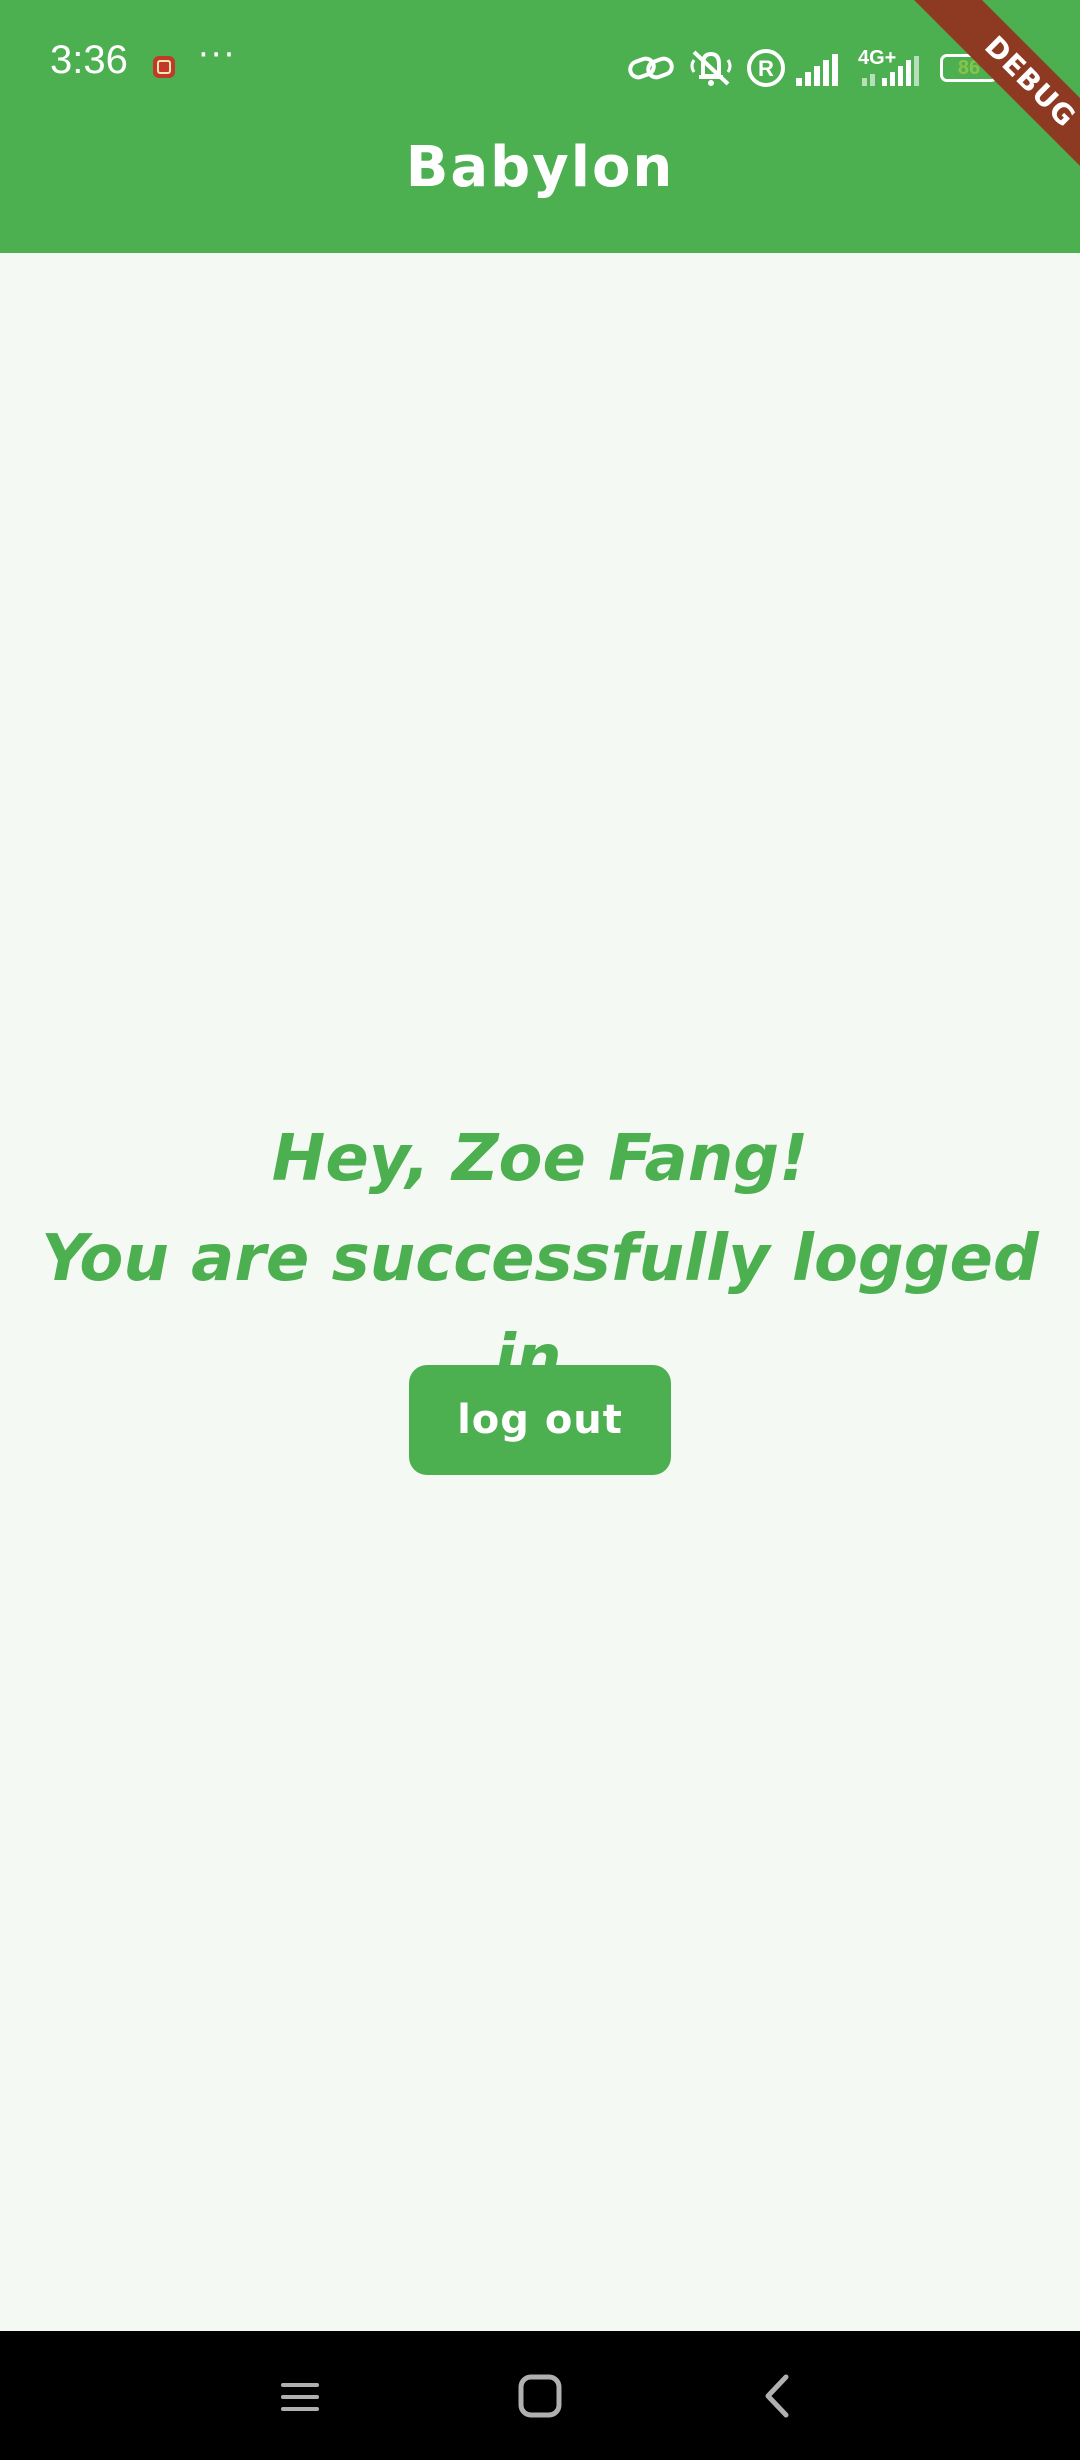  I want to click on status-time: 3:36, so click(89, 60).